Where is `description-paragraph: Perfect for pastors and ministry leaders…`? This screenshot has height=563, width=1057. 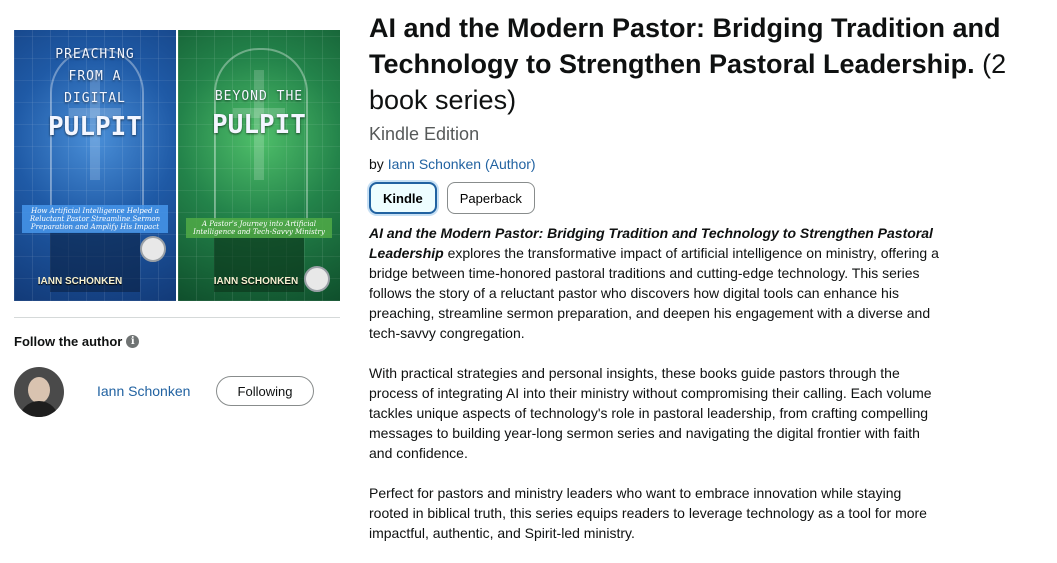
description-paragraph: Perfect for pastors and ministry leaders… is located at coordinates (648, 513).